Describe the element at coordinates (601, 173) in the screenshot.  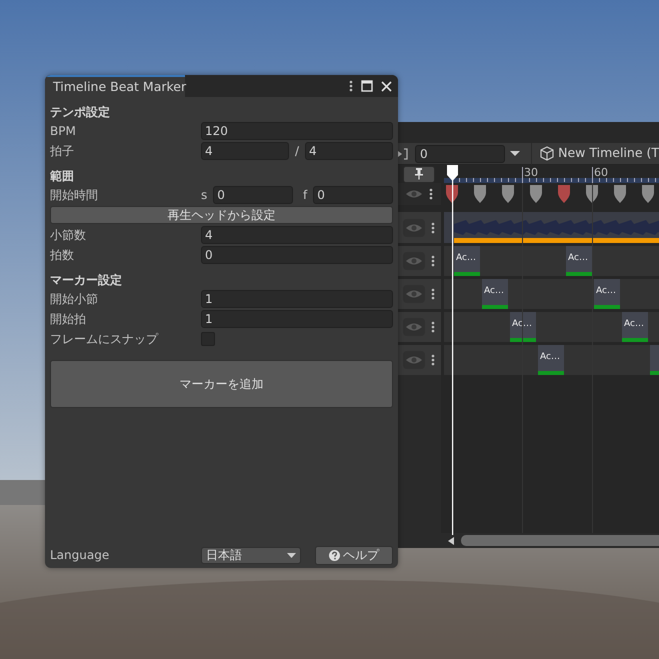
I see `ruler-label: 60` at that location.